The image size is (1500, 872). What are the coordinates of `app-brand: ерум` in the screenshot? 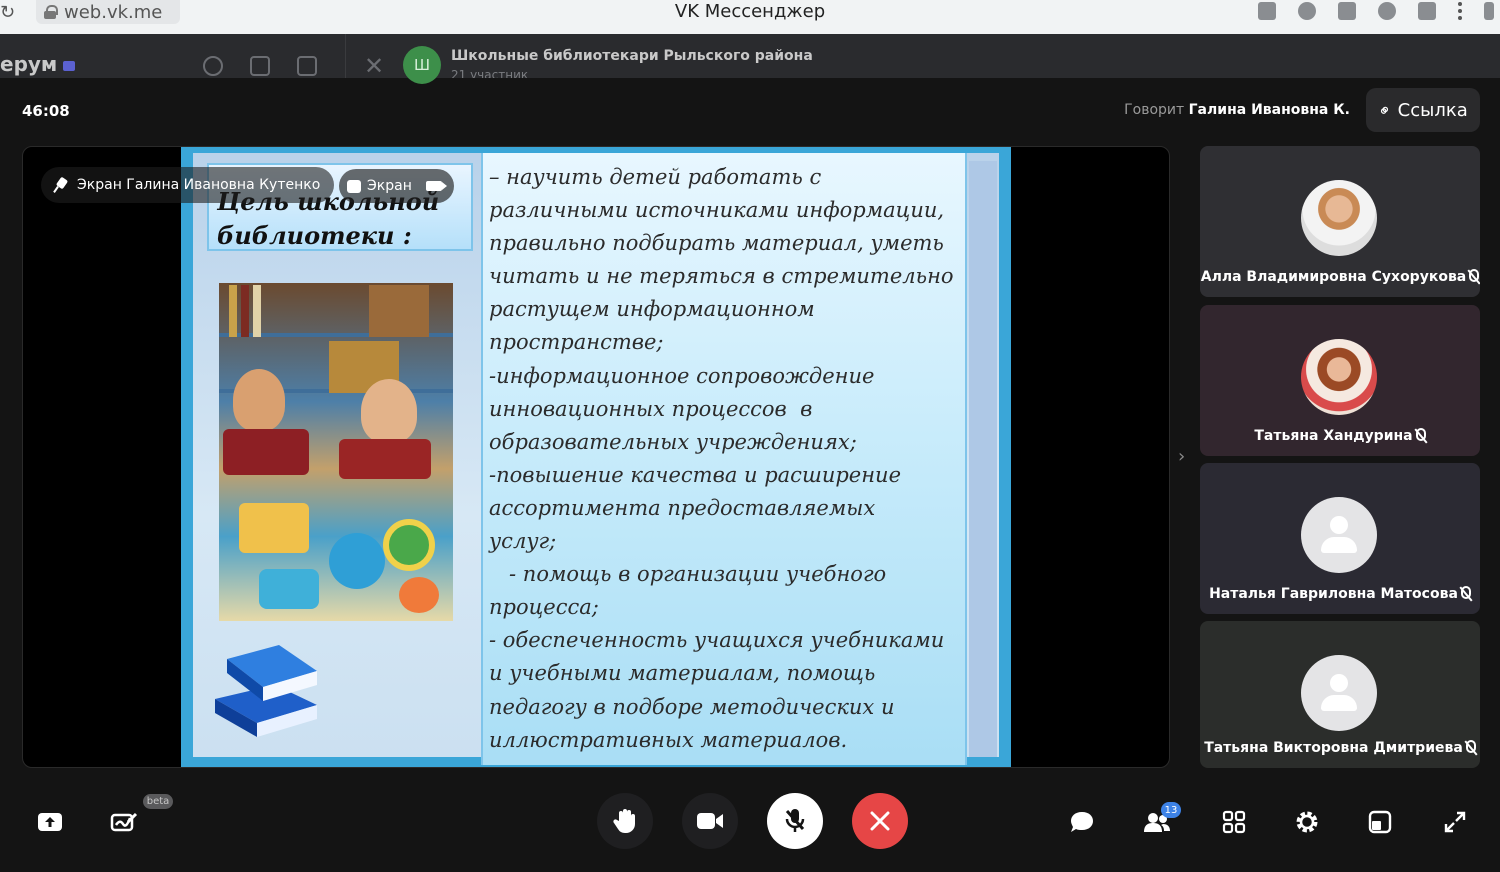 It's located at (38, 64).